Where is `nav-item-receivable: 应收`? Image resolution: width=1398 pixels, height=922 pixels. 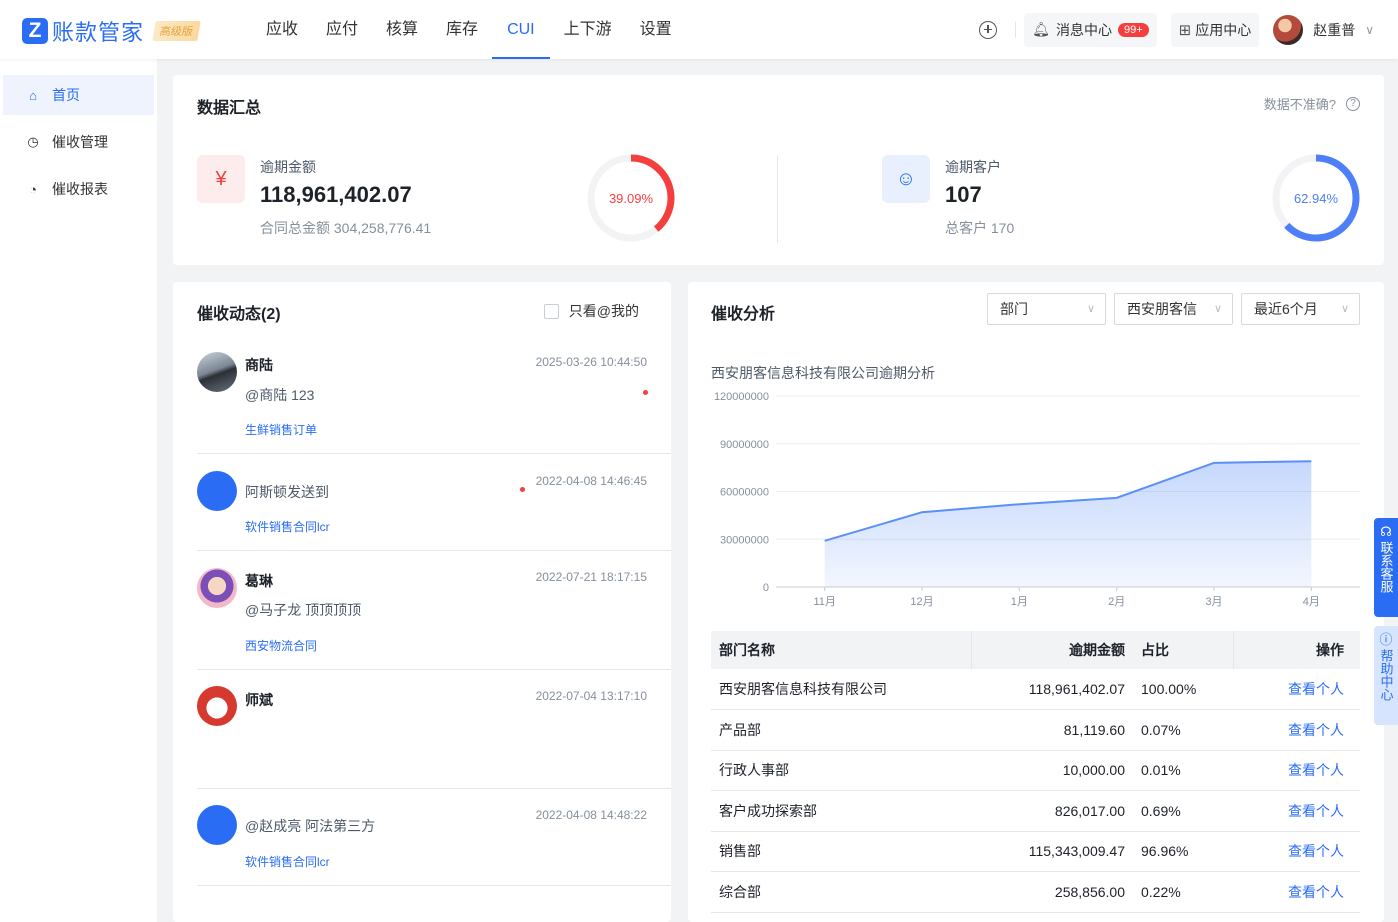 nav-item-receivable: 应收 is located at coordinates (282, 29).